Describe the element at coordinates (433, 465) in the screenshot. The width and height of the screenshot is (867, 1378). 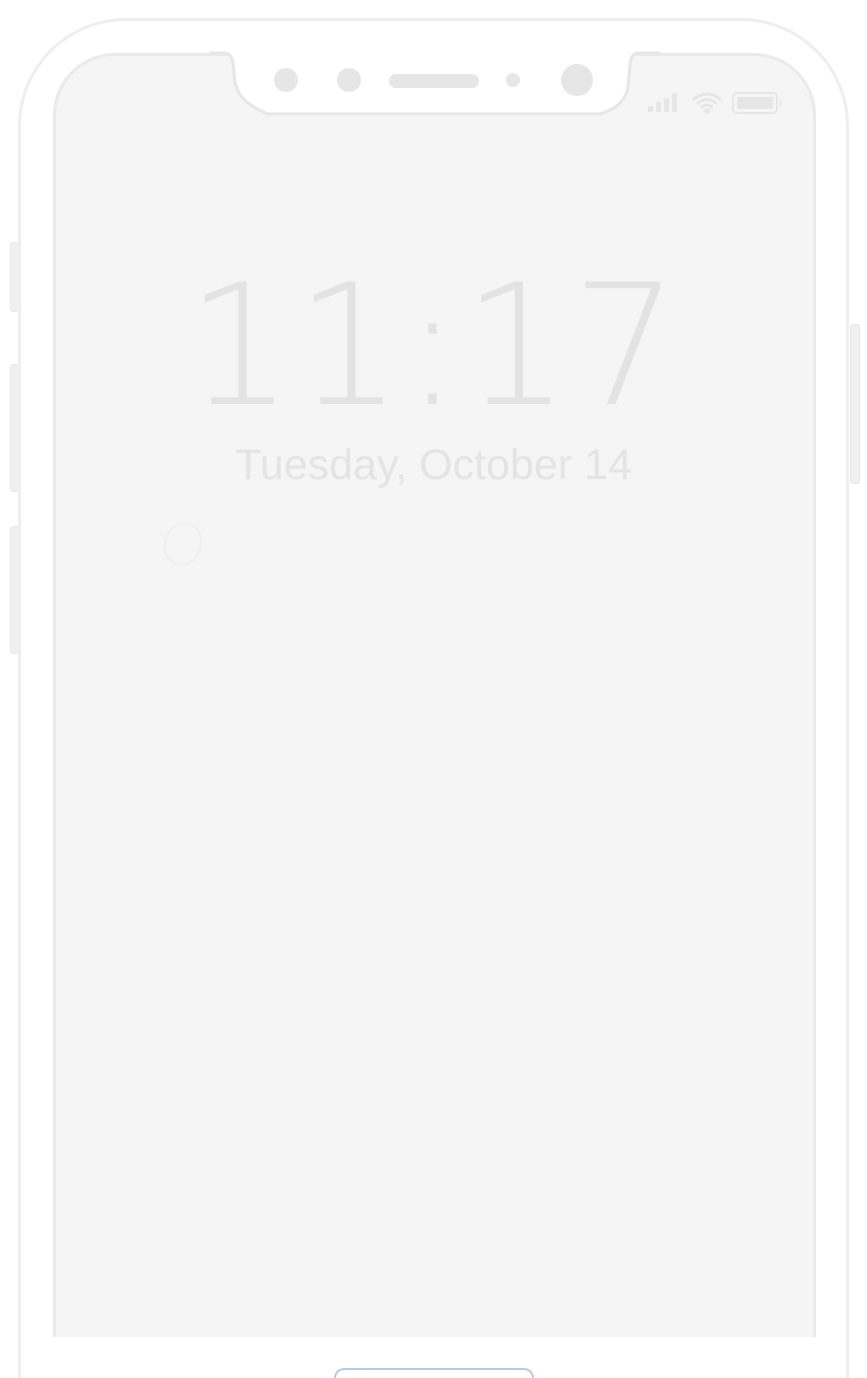
I see `lock-screen-date: Tuesday, October 14` at that location.